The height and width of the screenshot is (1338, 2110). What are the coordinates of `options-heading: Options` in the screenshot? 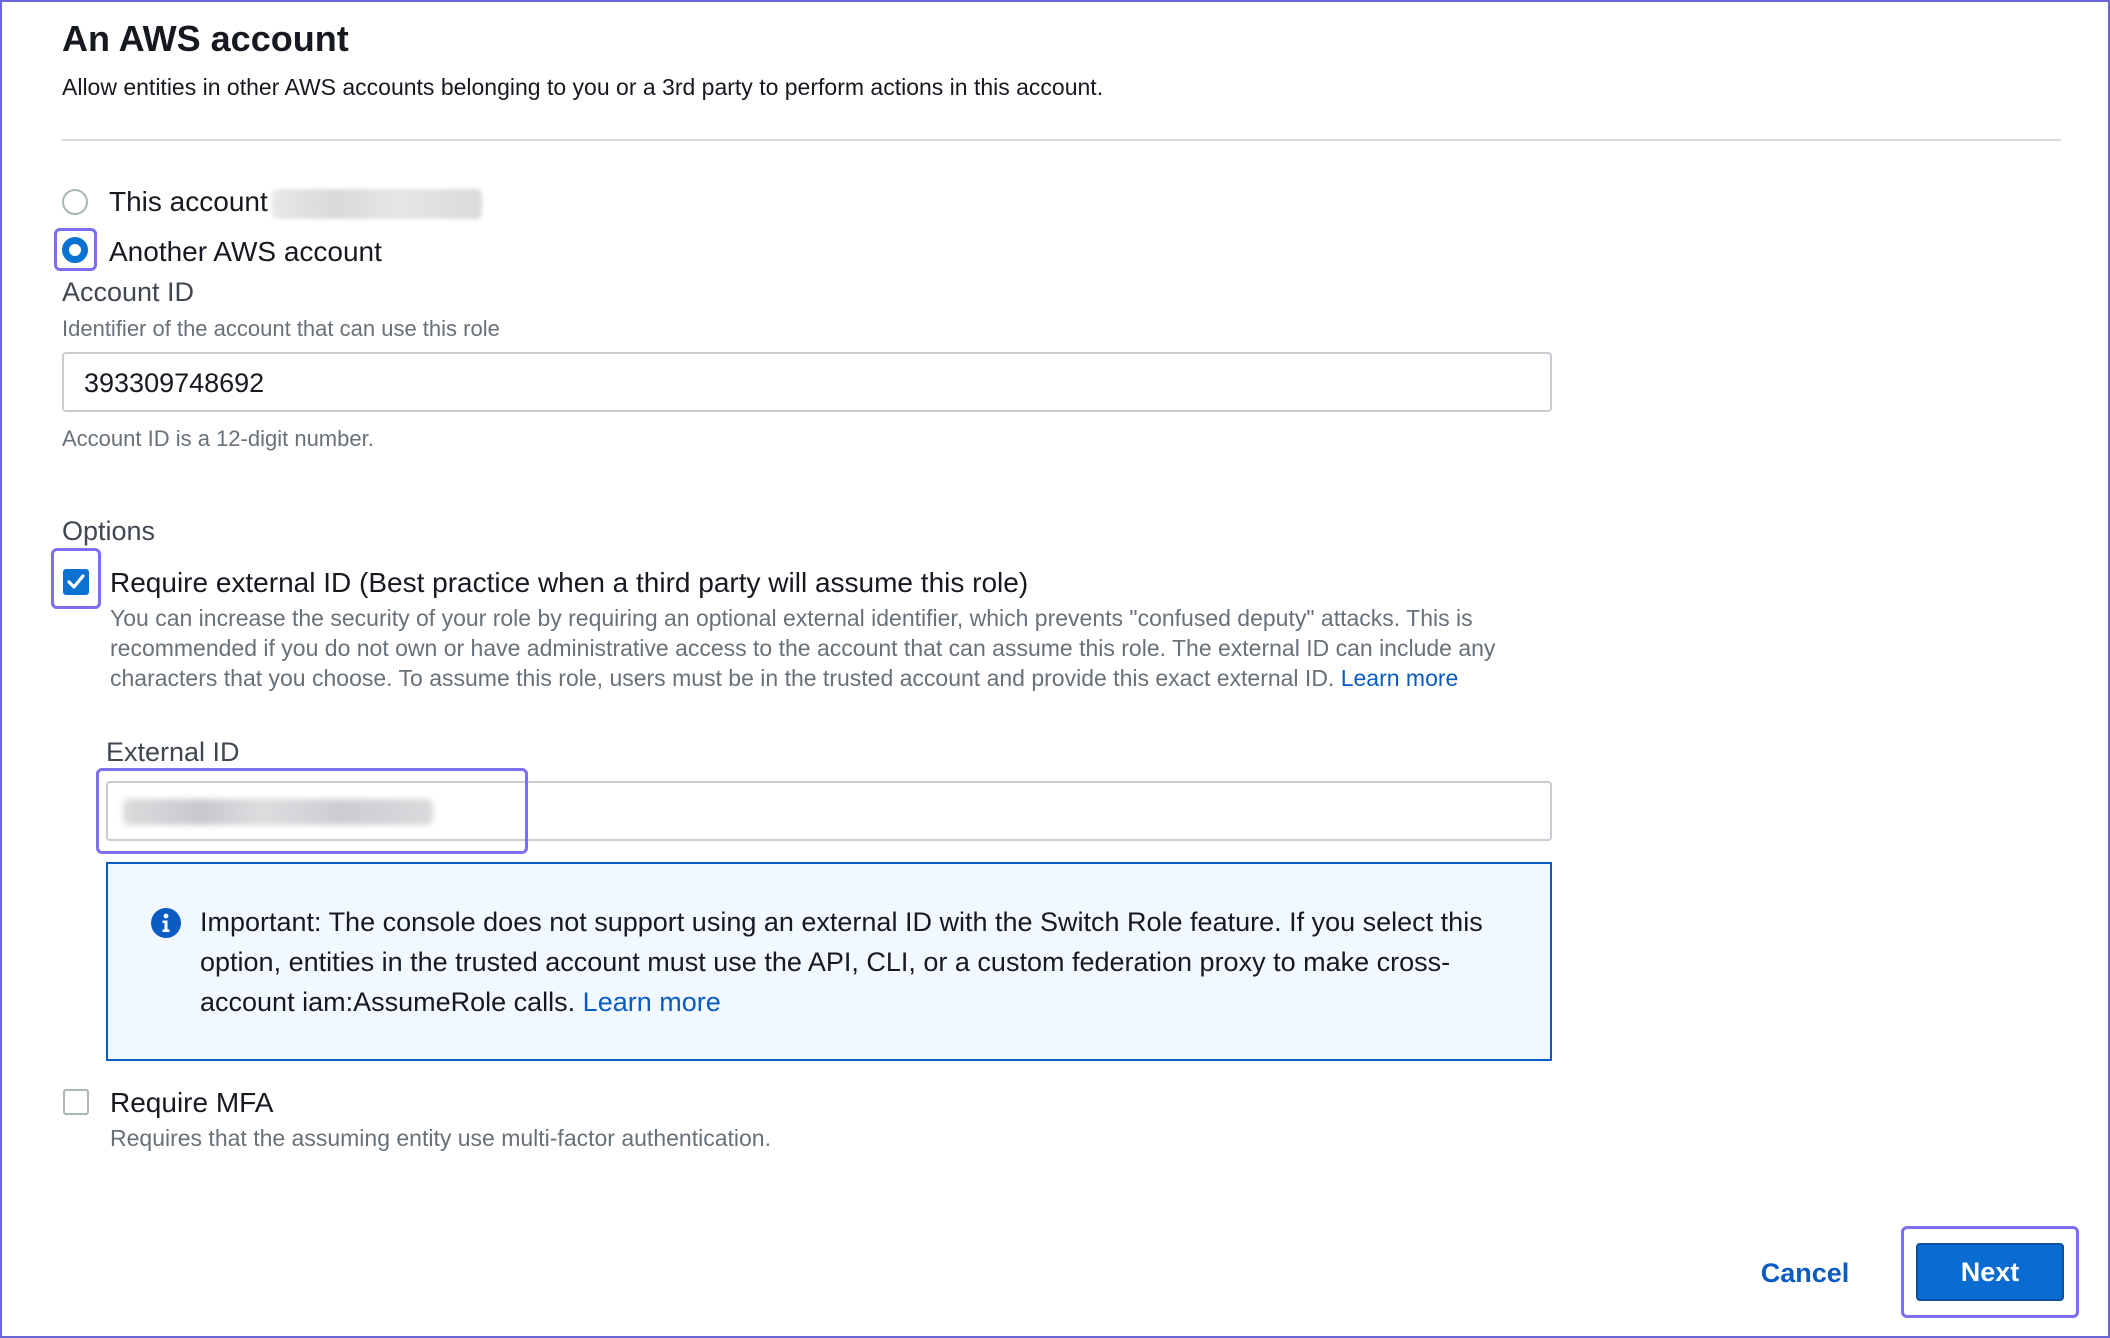 It's located at (109, 531).